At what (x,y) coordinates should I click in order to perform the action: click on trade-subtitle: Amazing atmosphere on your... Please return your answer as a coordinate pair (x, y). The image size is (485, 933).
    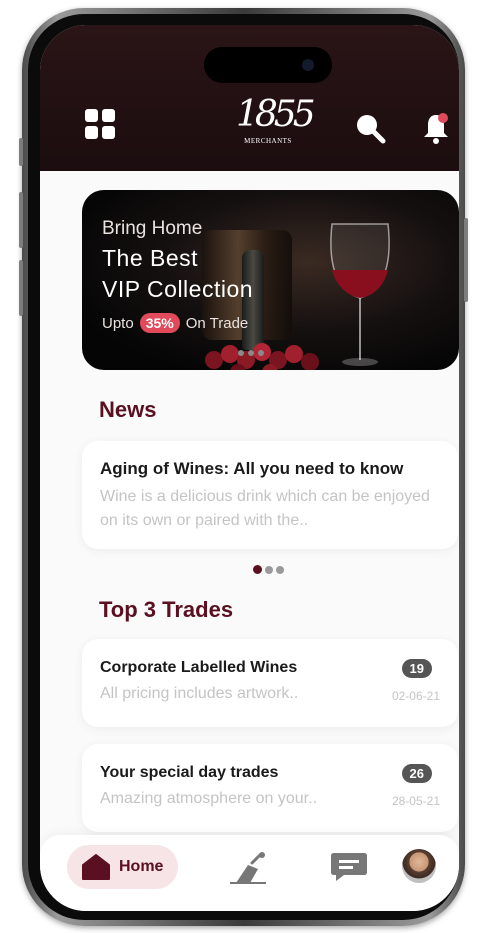
    Looking at the image, I should click on (209, 798).